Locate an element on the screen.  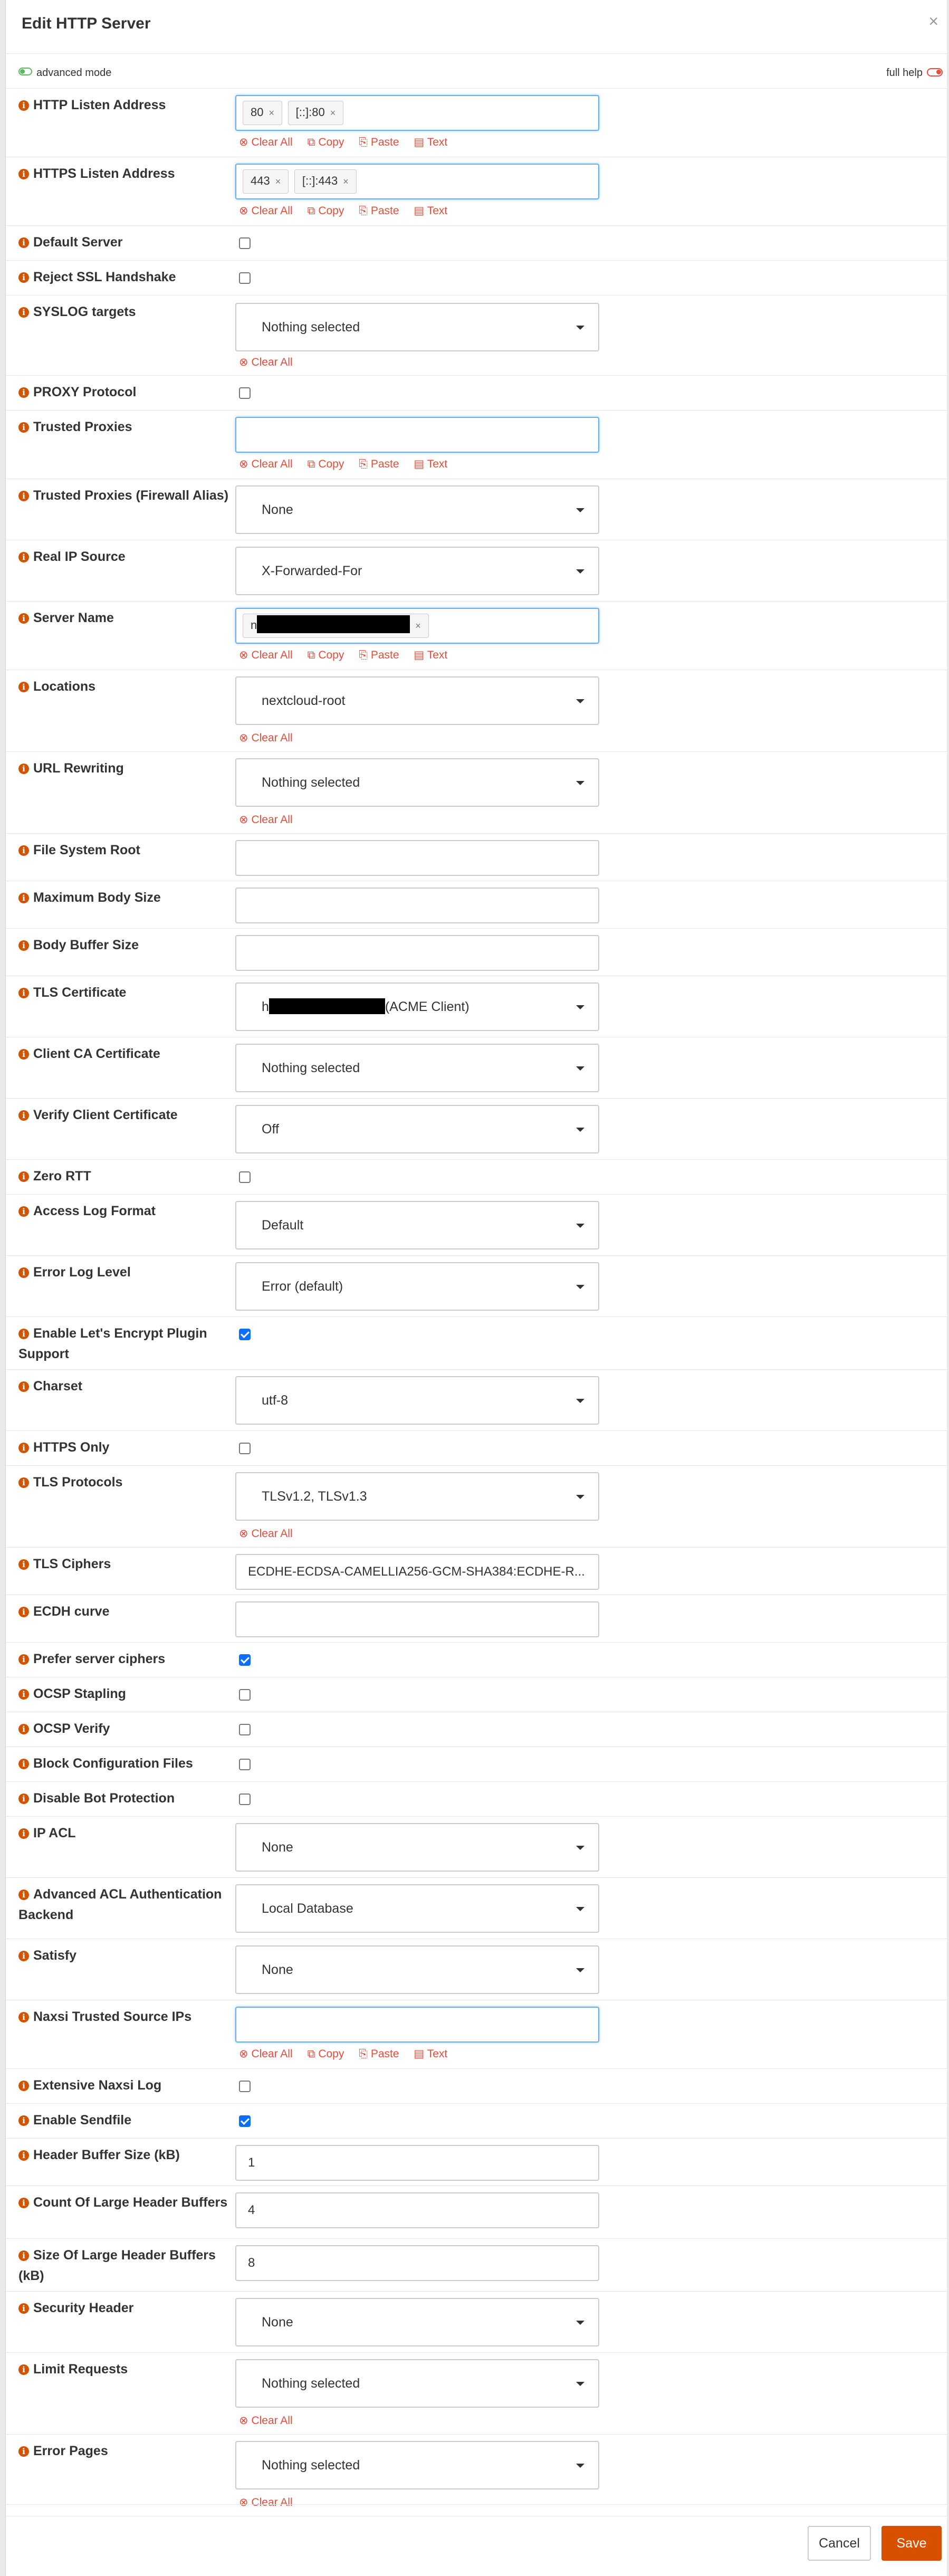
trusted-proxies-input is located at coordinates (417, 435).